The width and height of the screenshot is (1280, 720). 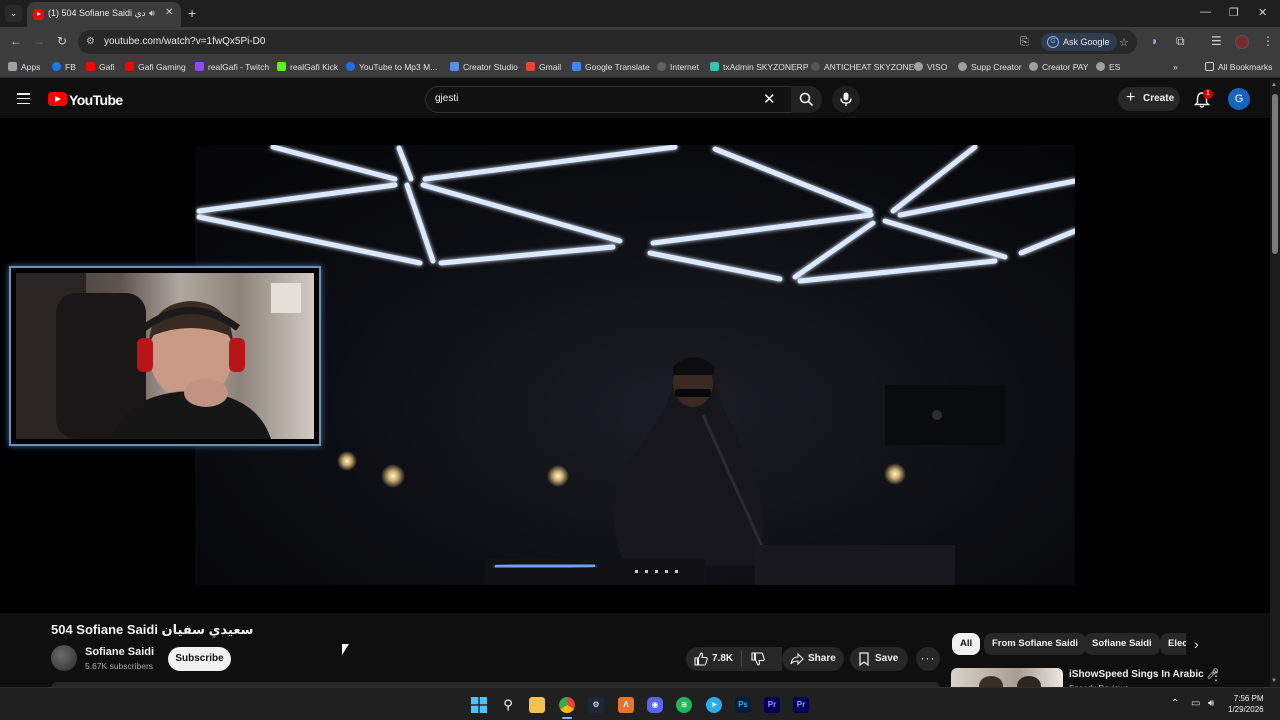 What do you see at coordinates (1159, 98) in the screenshot?
I see `create-label: Create` at bounding box center [1159, 98].